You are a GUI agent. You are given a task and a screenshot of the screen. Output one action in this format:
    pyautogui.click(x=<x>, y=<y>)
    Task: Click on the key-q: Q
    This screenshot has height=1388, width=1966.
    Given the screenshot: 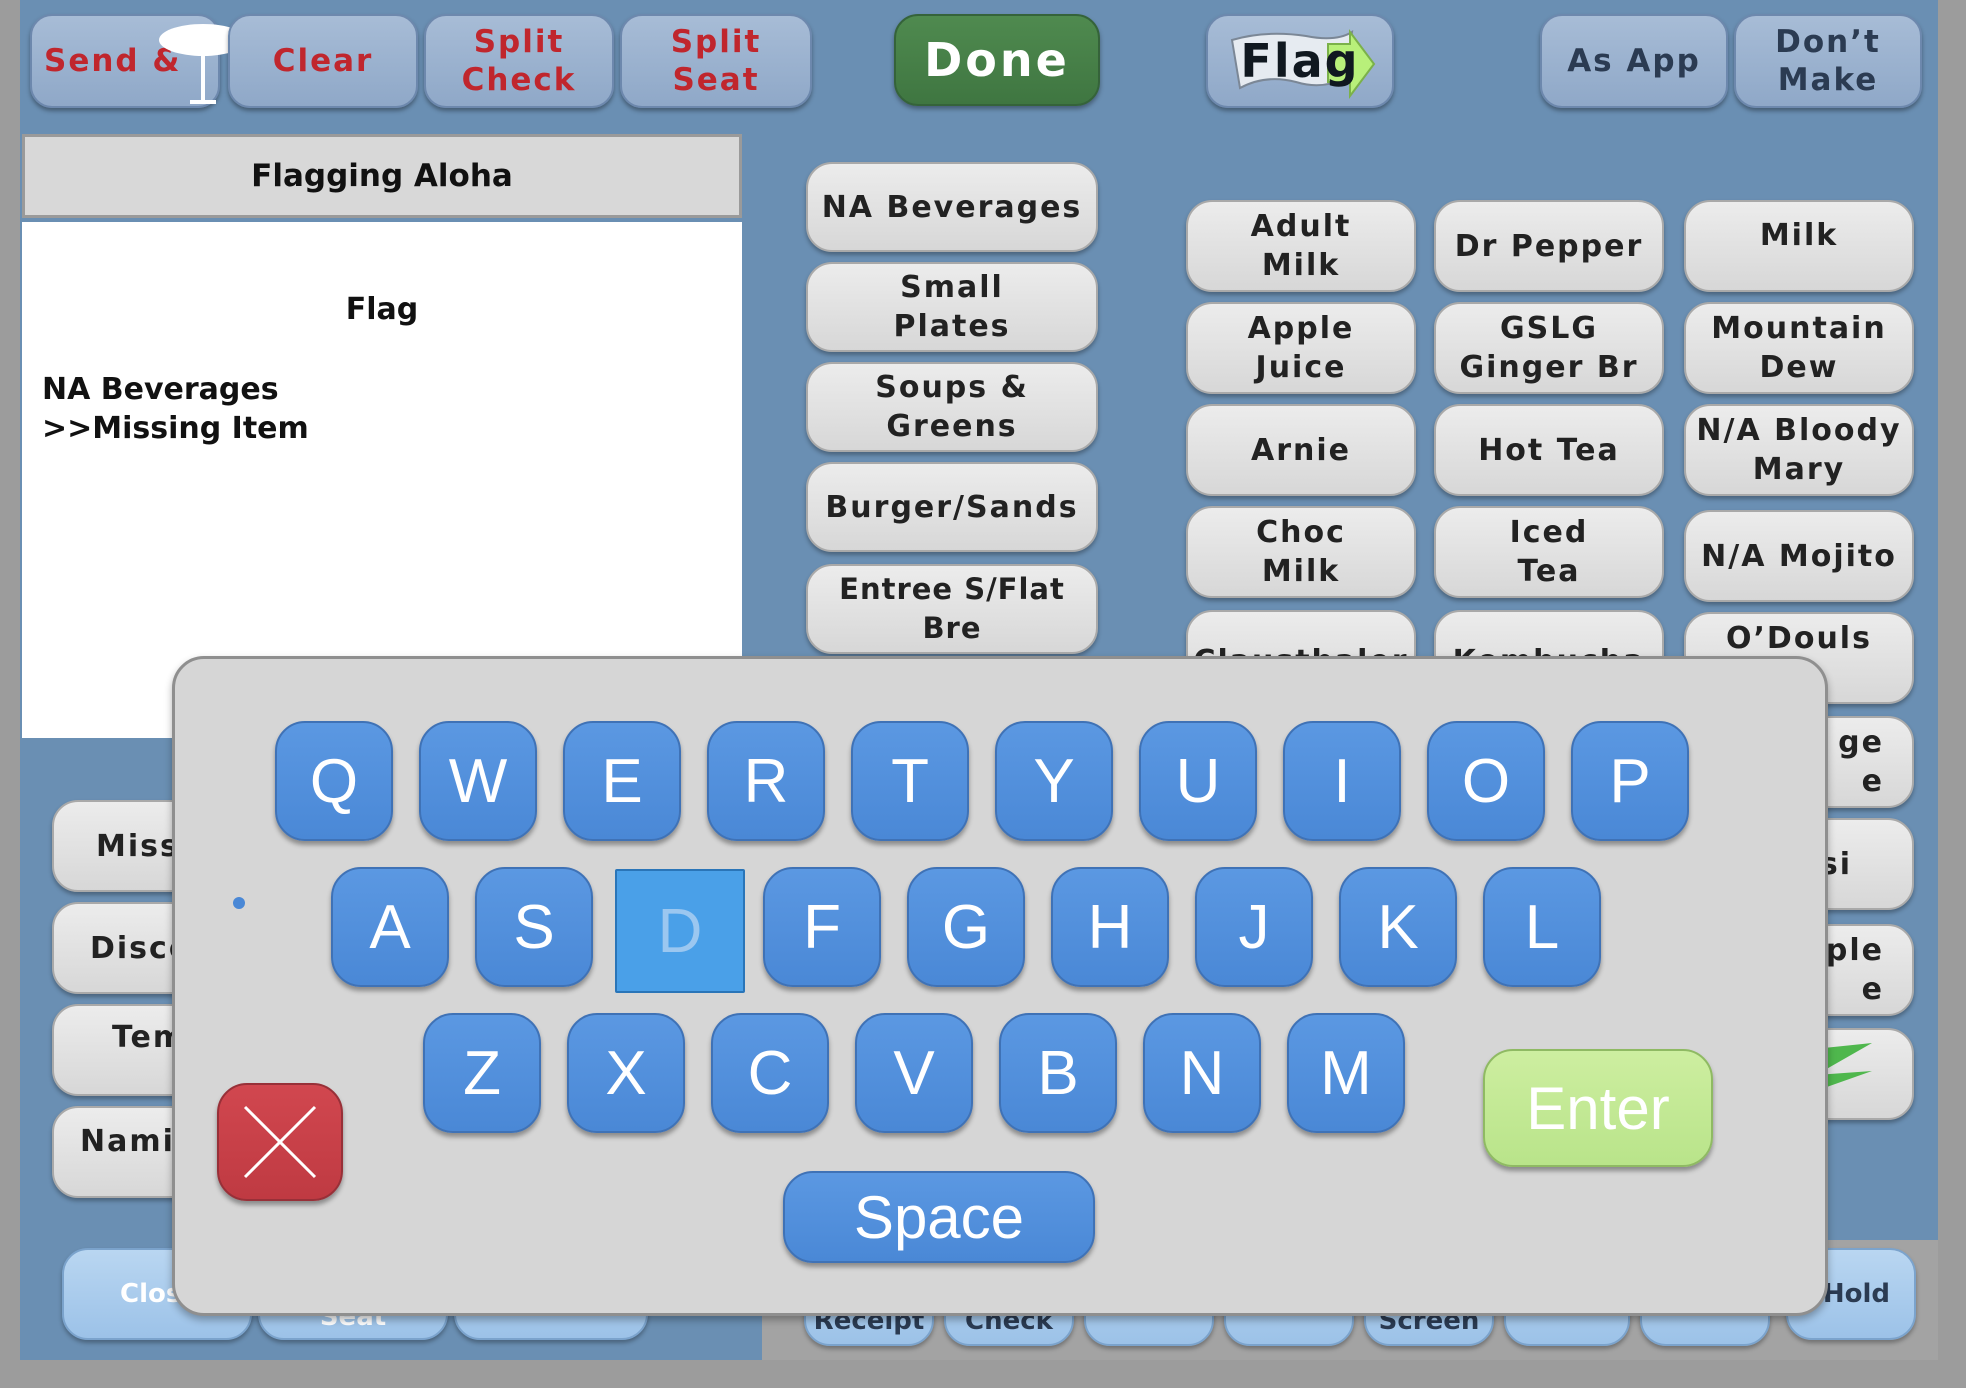 What is the action you would take?
    pyautogui.click(x=334, y=781)
    